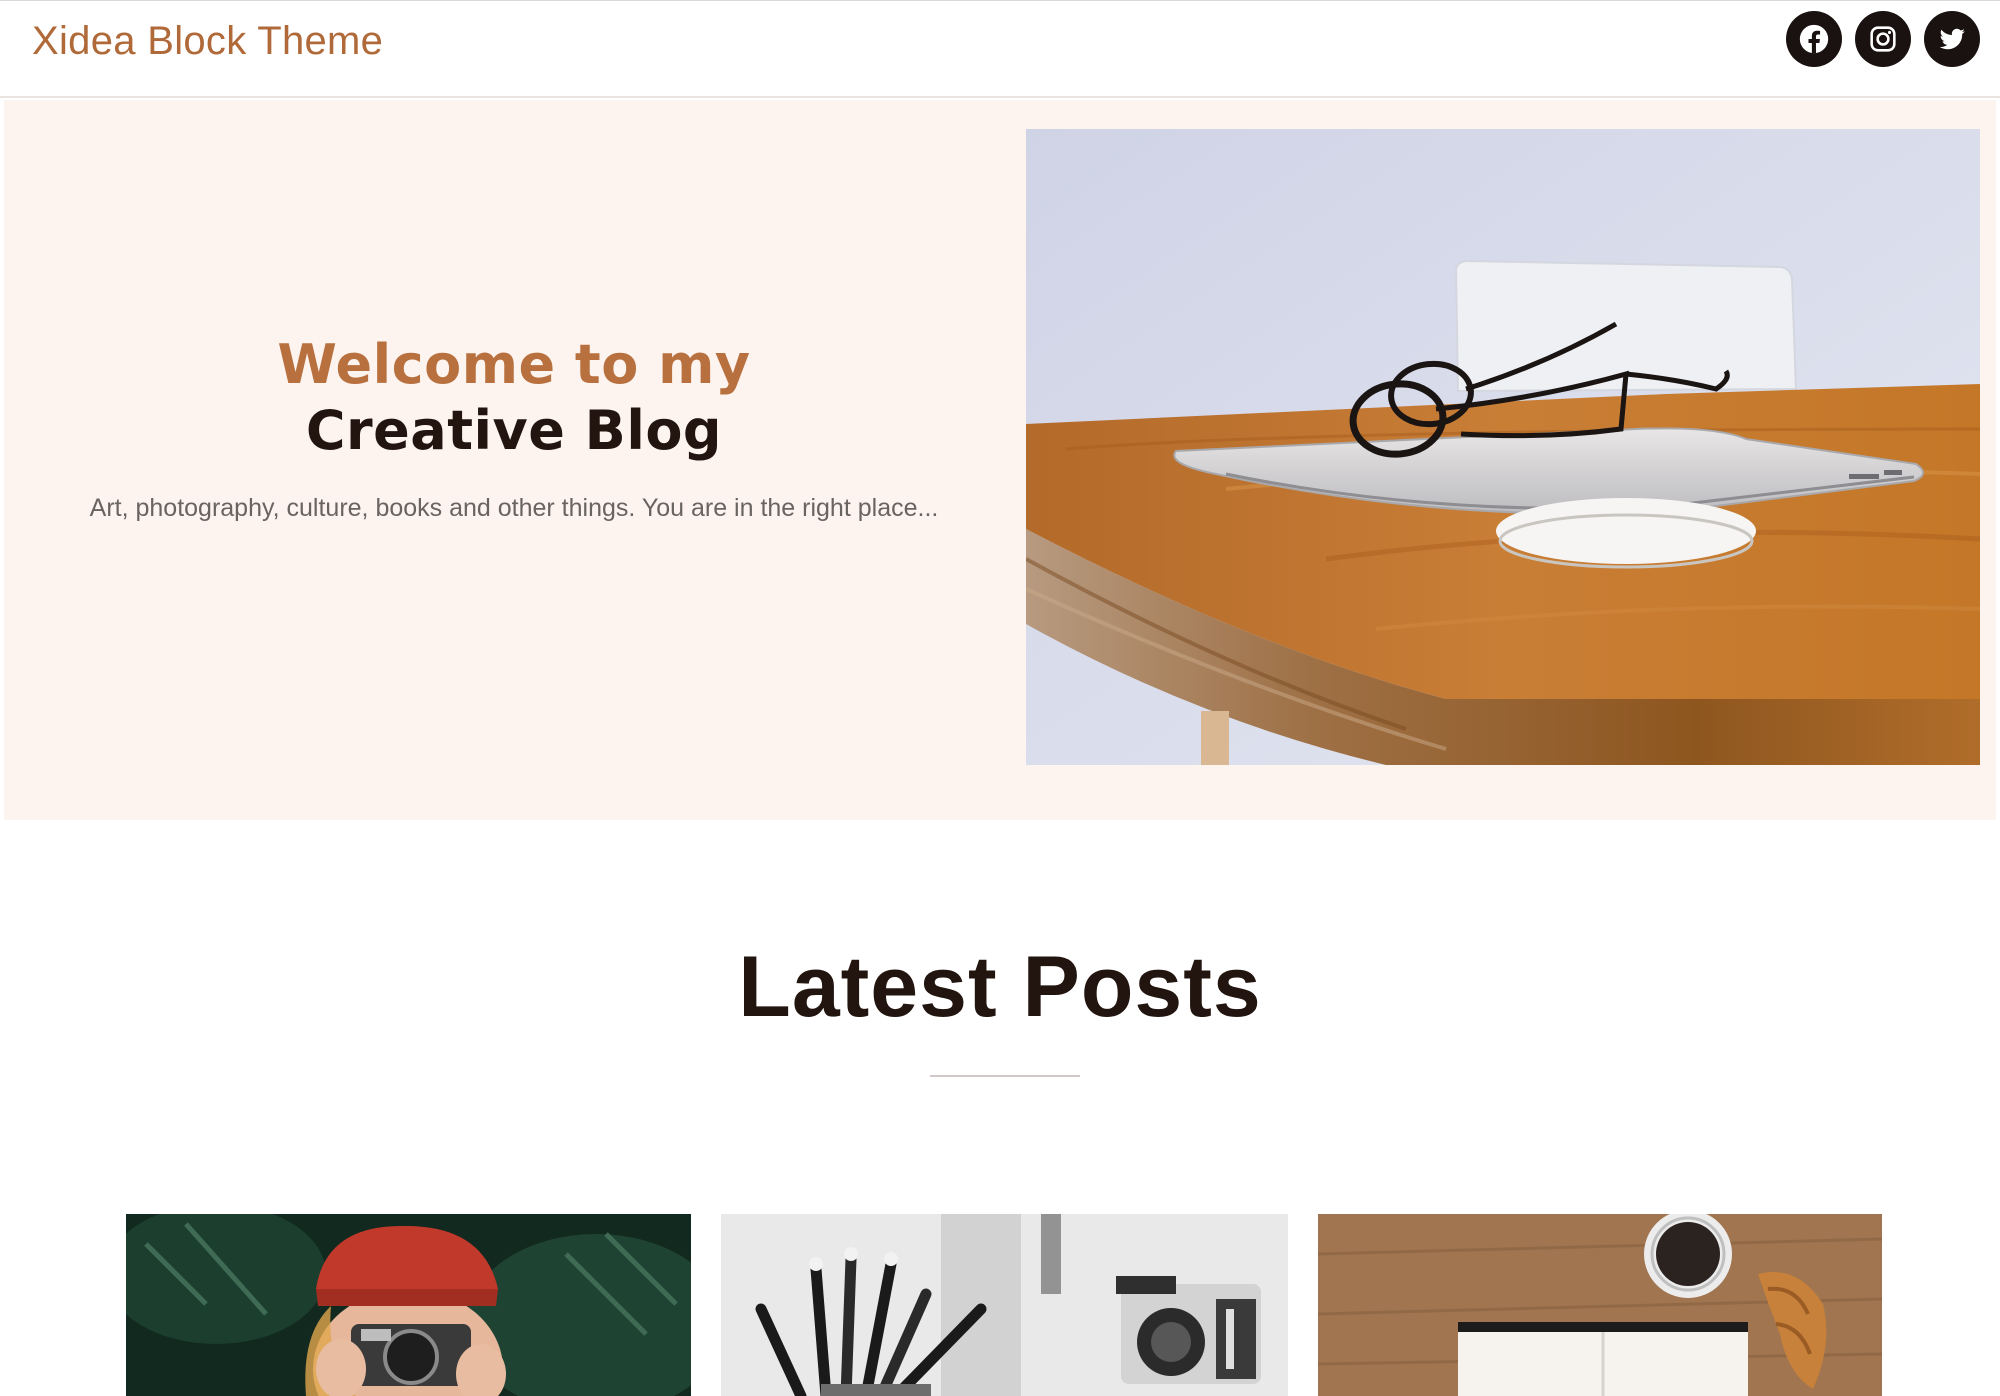 The image size is (2000, 1396). I want to click on facebook-link, so click(1814, 39).